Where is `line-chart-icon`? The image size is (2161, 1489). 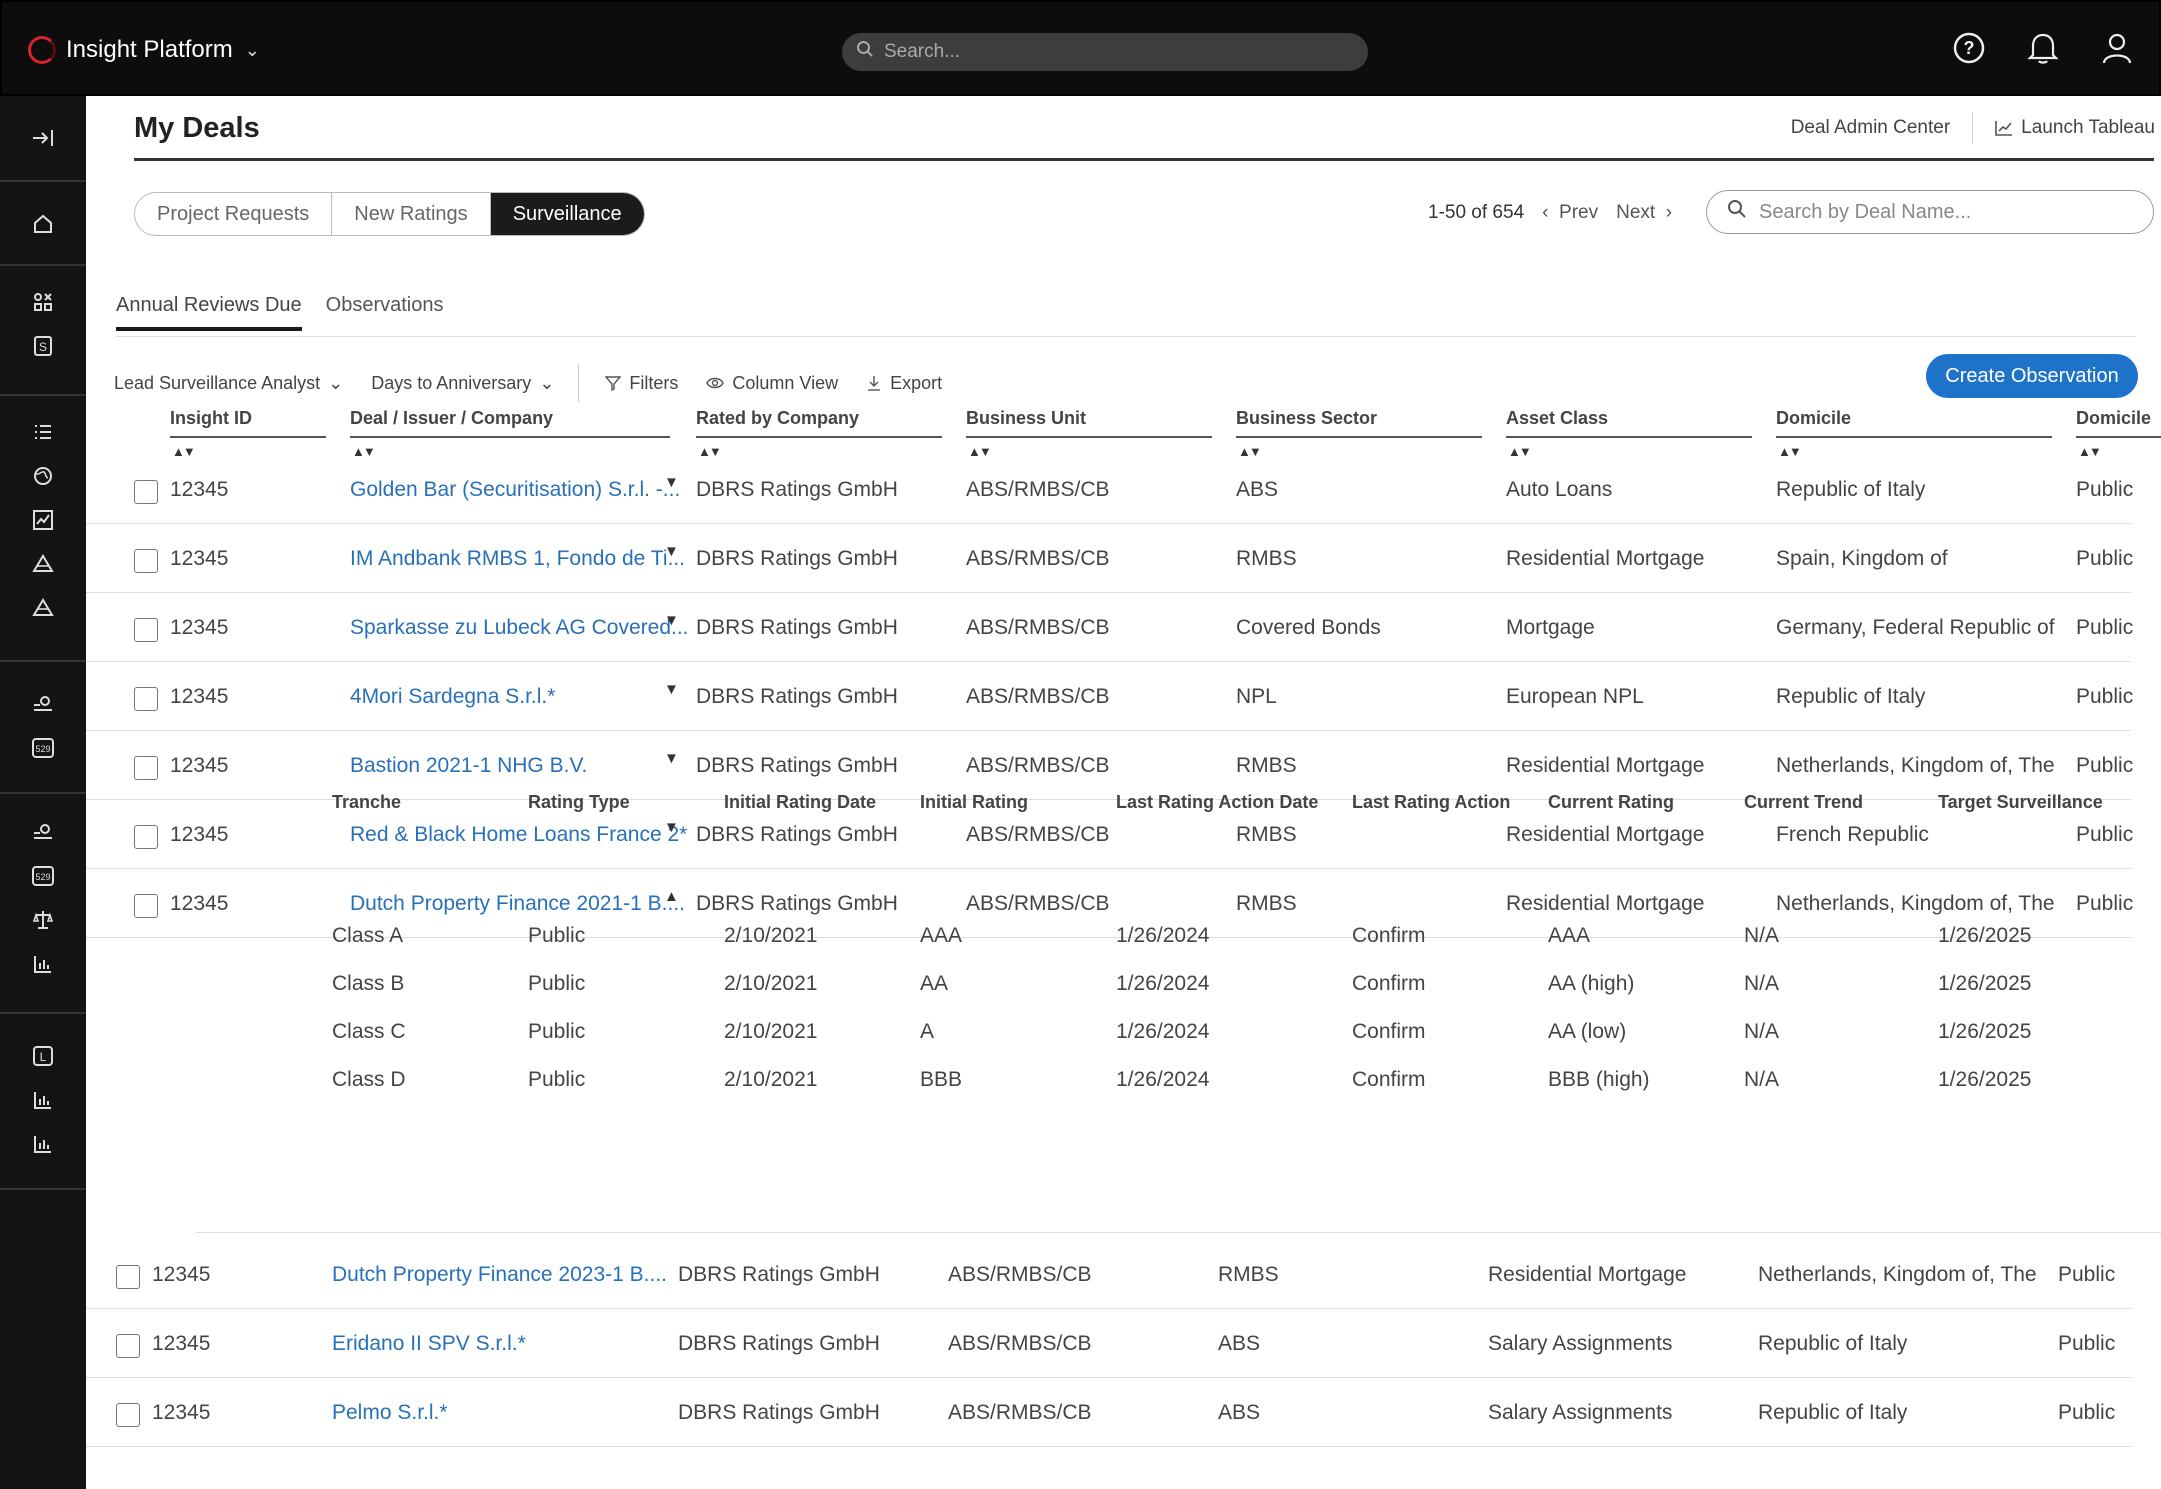
line-chart-icon is located at coordinates (43, 520).